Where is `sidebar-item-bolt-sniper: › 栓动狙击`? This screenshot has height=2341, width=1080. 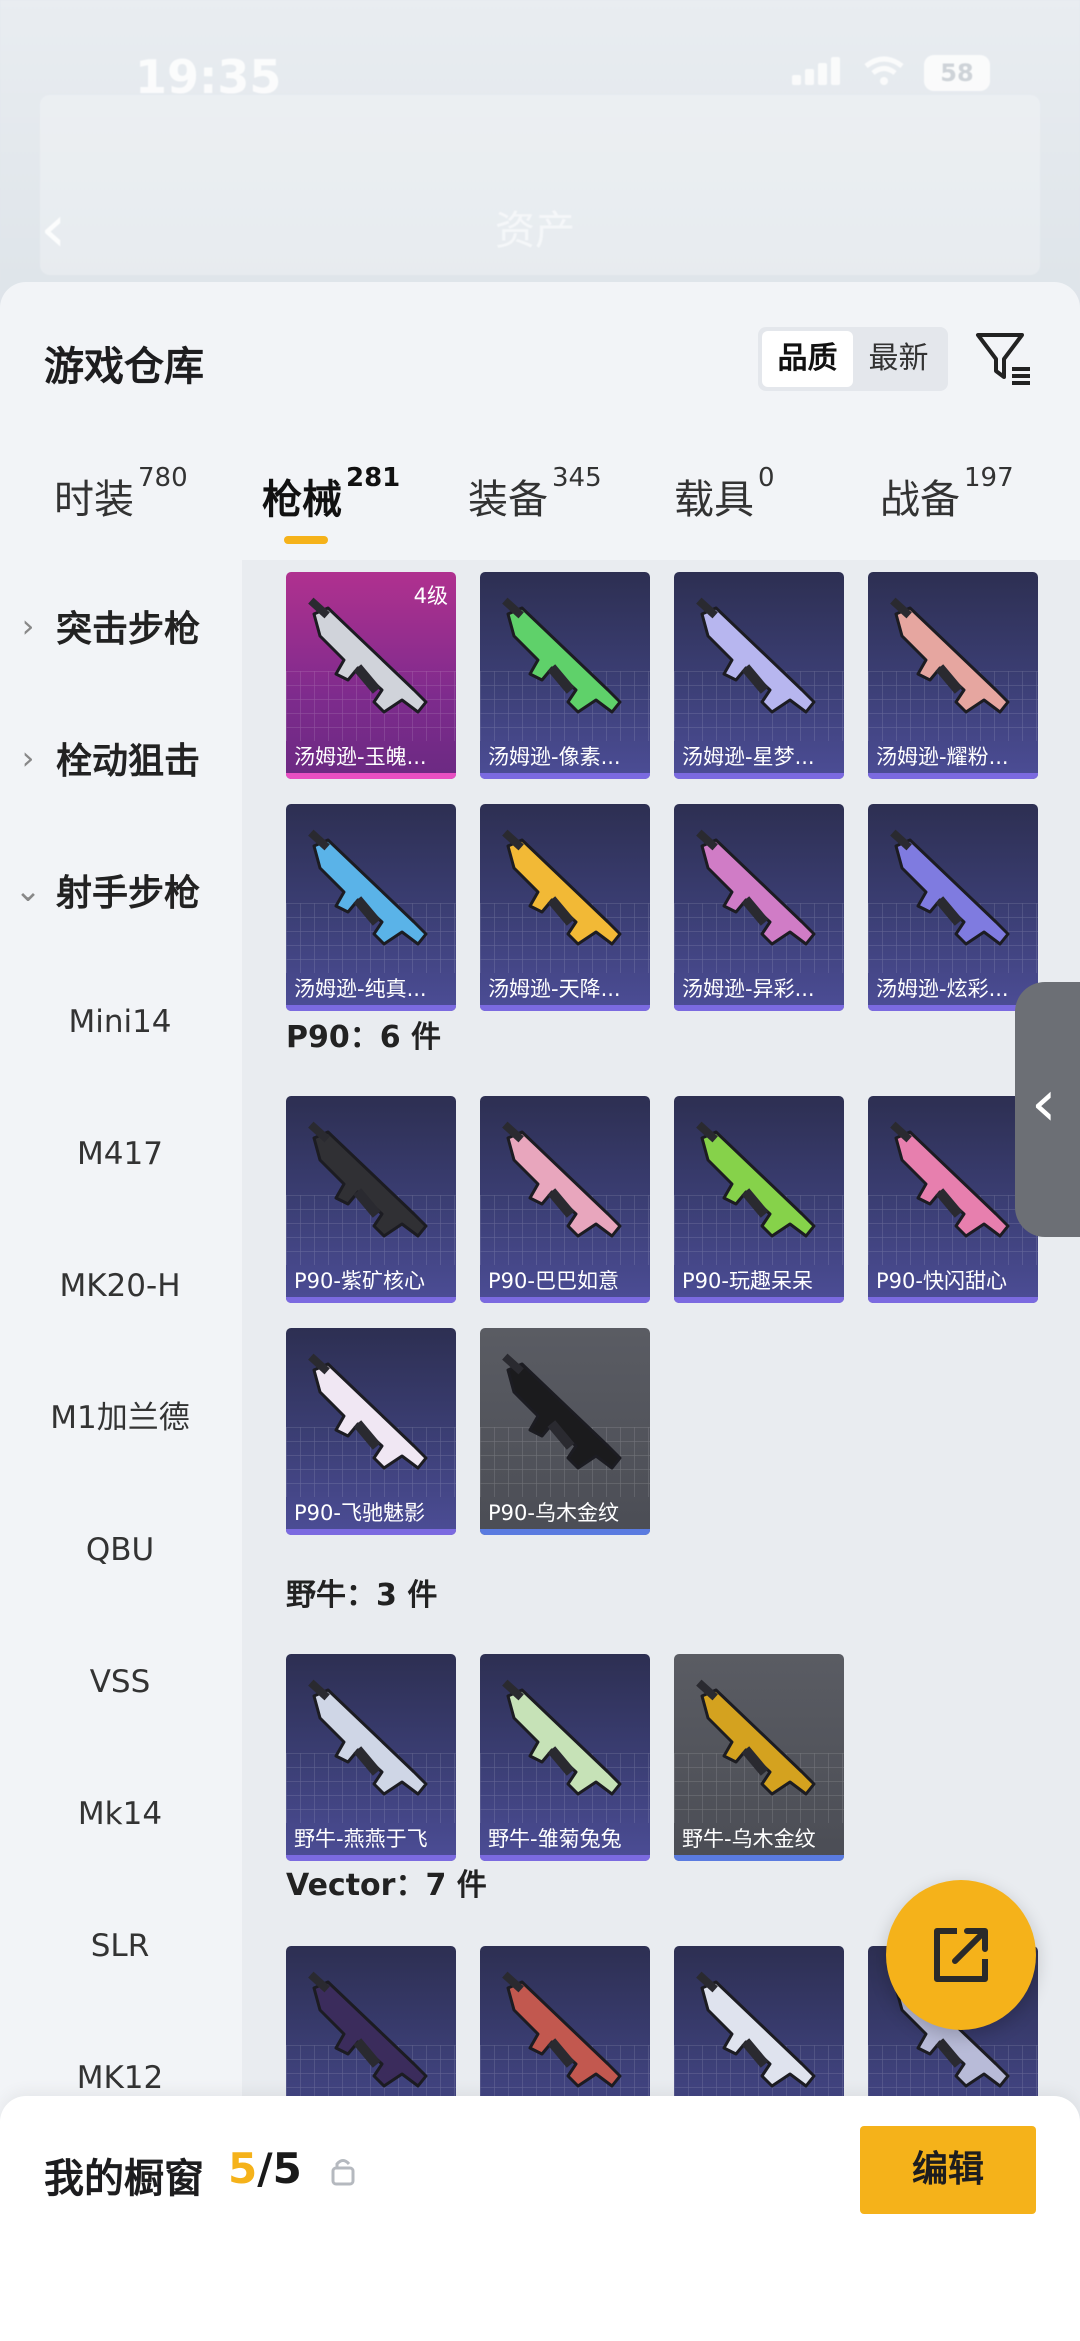
sidebar-item-bolt-sniper: › 栓动狙击 is located at coordinates (120, 758).